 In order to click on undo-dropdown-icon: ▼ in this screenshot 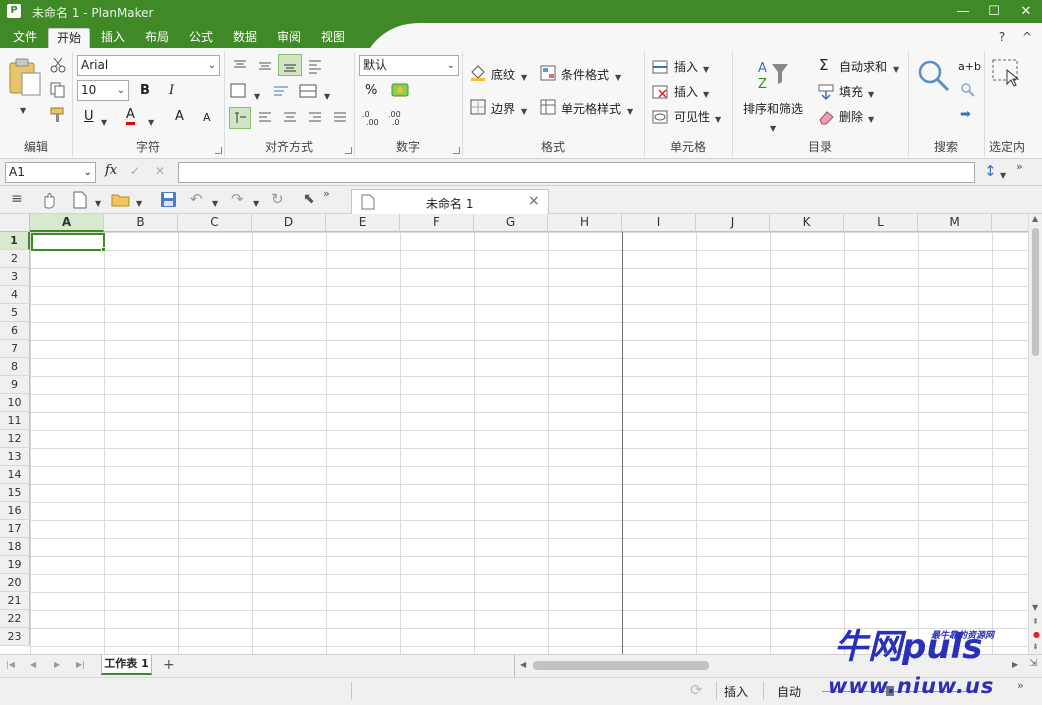, I will do `click(215, 202)`.